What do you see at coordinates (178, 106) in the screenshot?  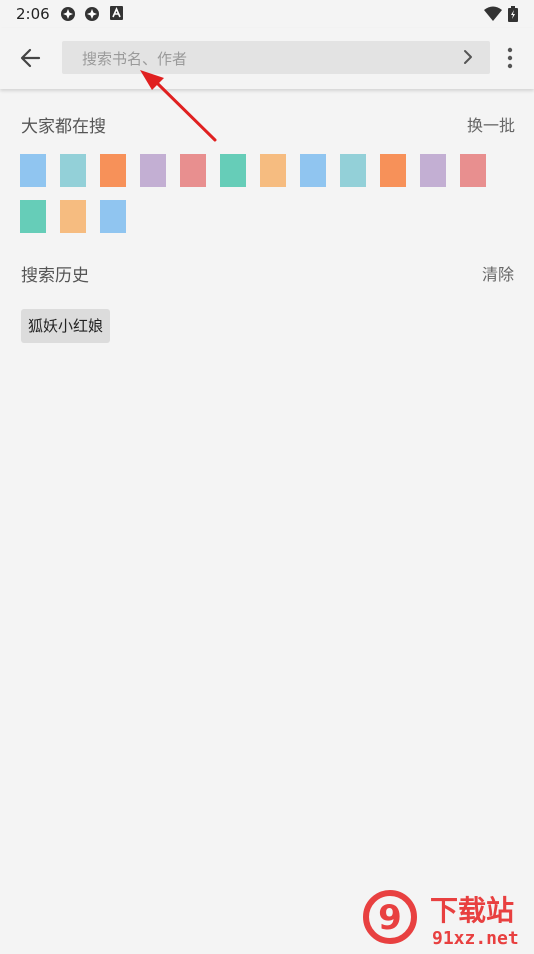 I see `annotation-arrow` at bounding box center [178, 106].